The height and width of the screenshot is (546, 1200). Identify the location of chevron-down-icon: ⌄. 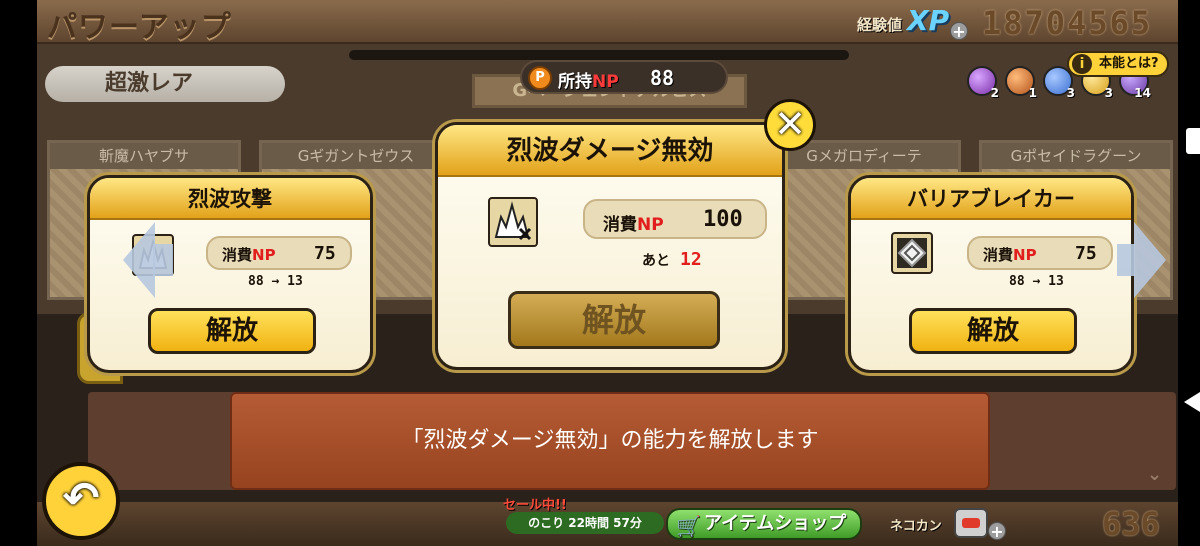
(1154, 474).